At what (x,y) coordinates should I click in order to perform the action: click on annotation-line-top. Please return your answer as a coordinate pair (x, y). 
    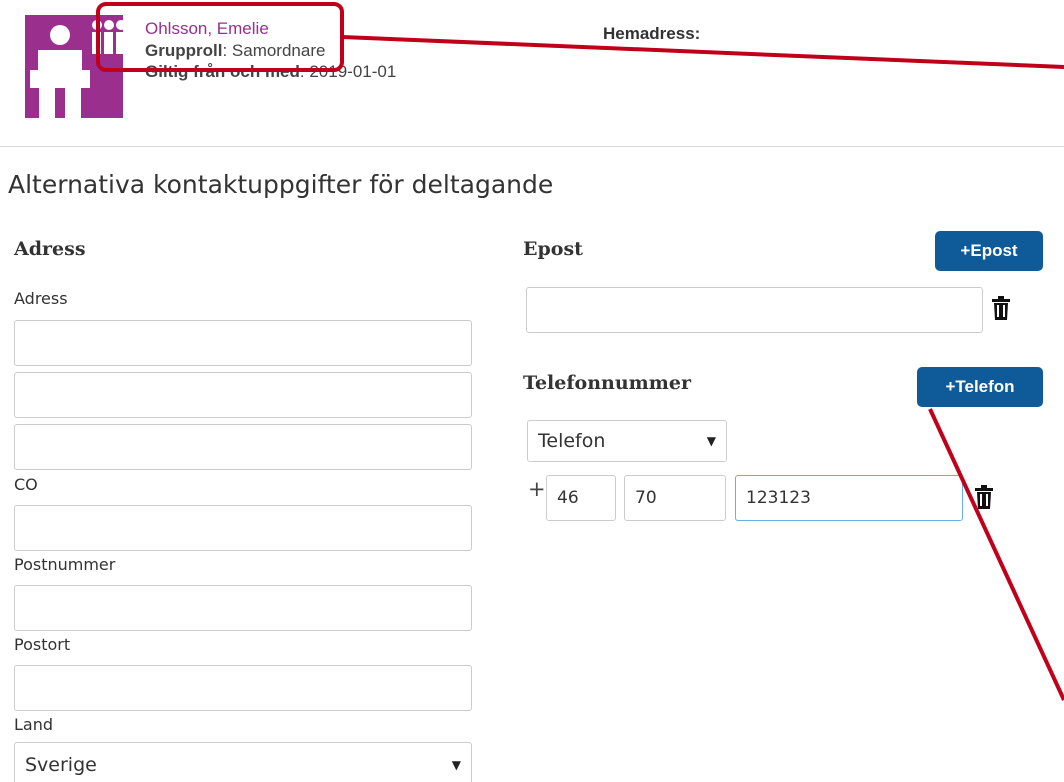
    Looking at the image, I should click on (702, 52).